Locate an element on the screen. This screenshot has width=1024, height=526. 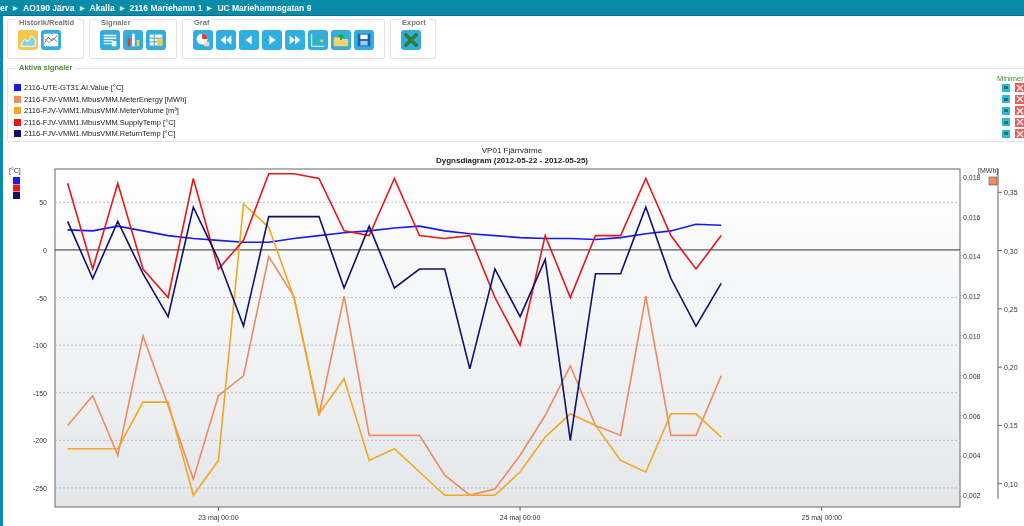
fast-forward-icon is located at coordinates (295, 40).